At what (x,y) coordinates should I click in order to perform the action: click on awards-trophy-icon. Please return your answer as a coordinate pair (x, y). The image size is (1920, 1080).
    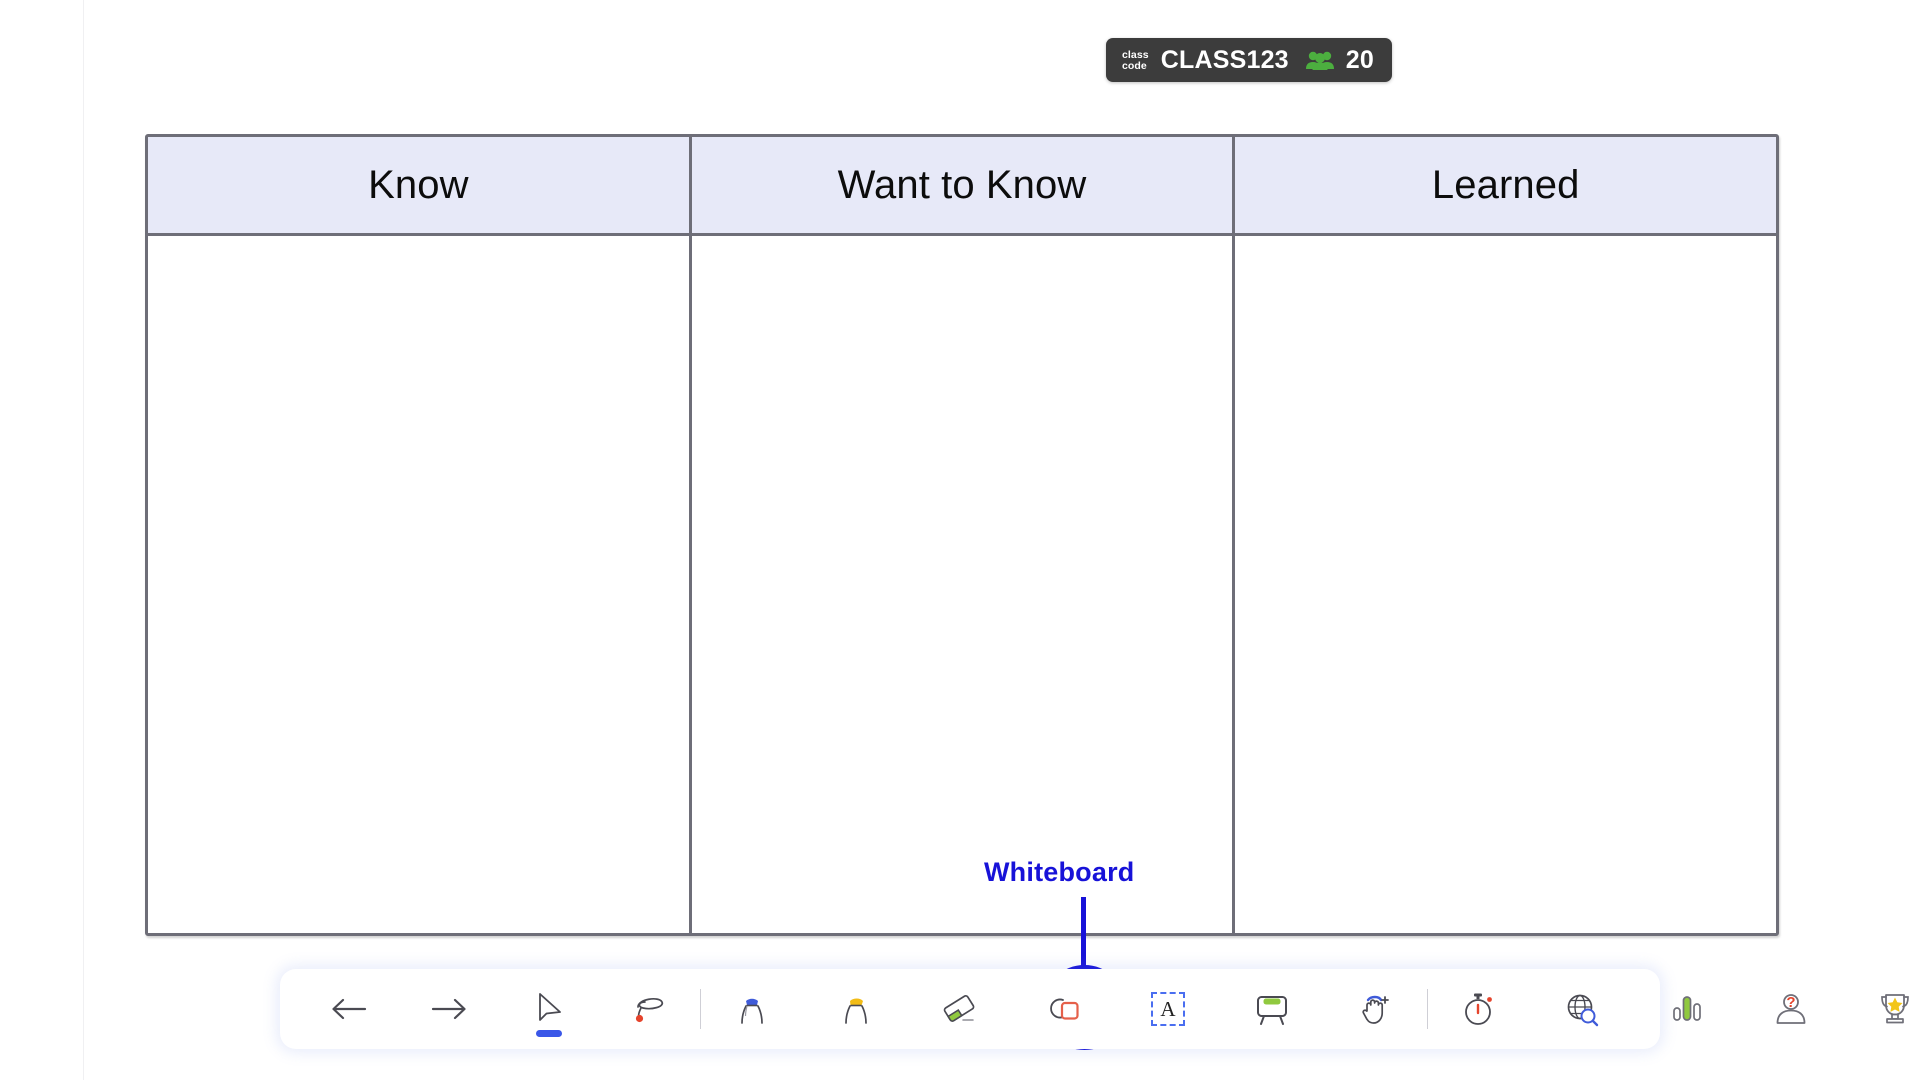
    Looking at the image, I should click on (1893, 1009).